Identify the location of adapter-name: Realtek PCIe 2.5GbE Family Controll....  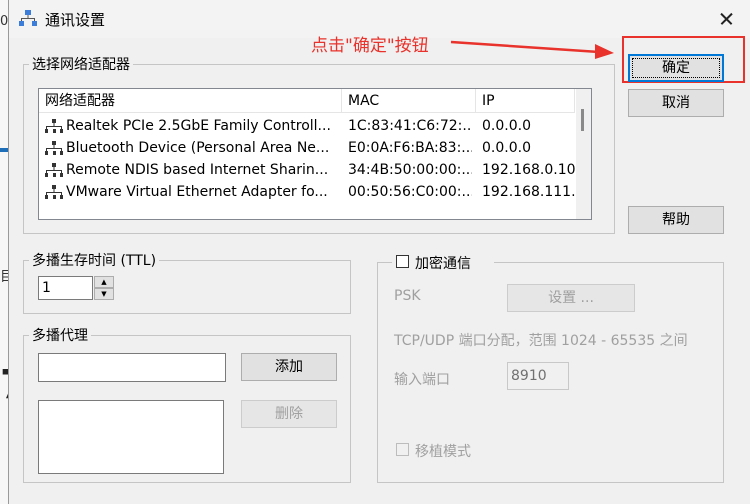
(198, 126).